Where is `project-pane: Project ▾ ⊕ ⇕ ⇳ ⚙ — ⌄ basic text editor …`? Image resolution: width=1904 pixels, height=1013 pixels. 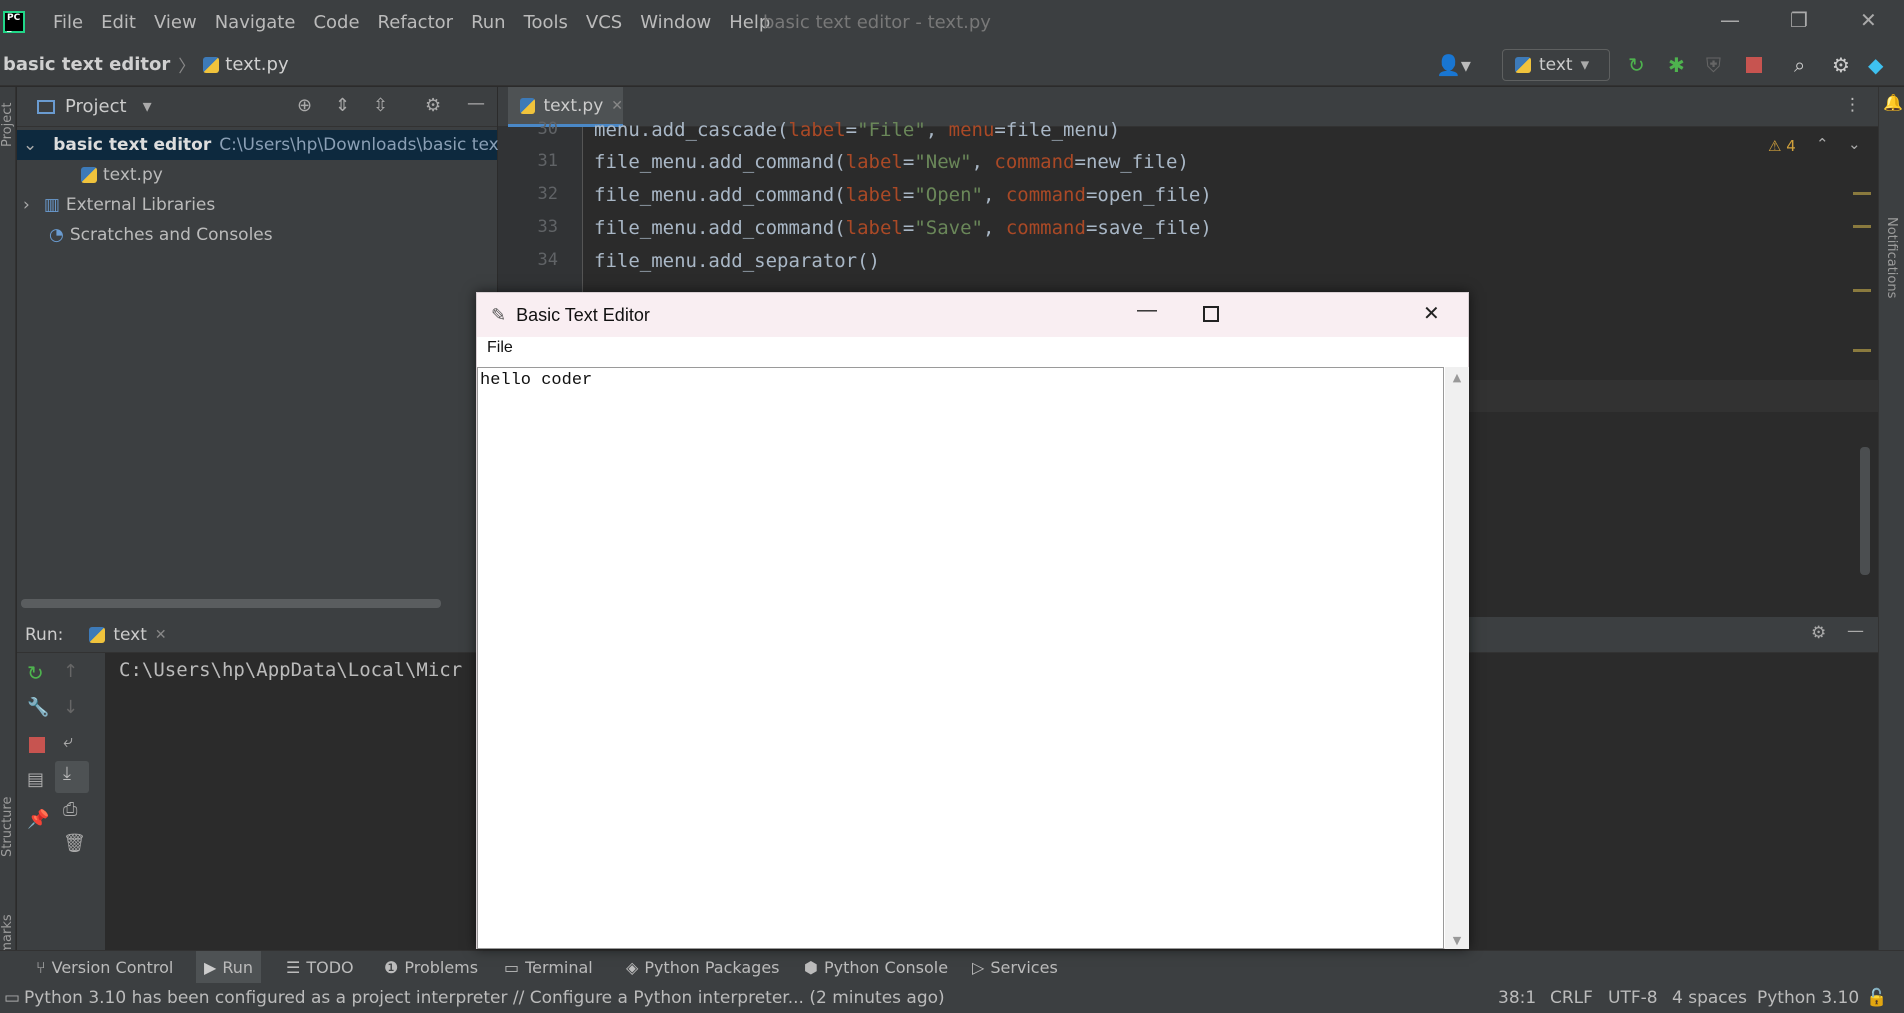 project-pane: Project ▾ ⊕ ⇕ ⇳ ⚙ — ⌄ basic text editor … is located at coordinates (261, 352).